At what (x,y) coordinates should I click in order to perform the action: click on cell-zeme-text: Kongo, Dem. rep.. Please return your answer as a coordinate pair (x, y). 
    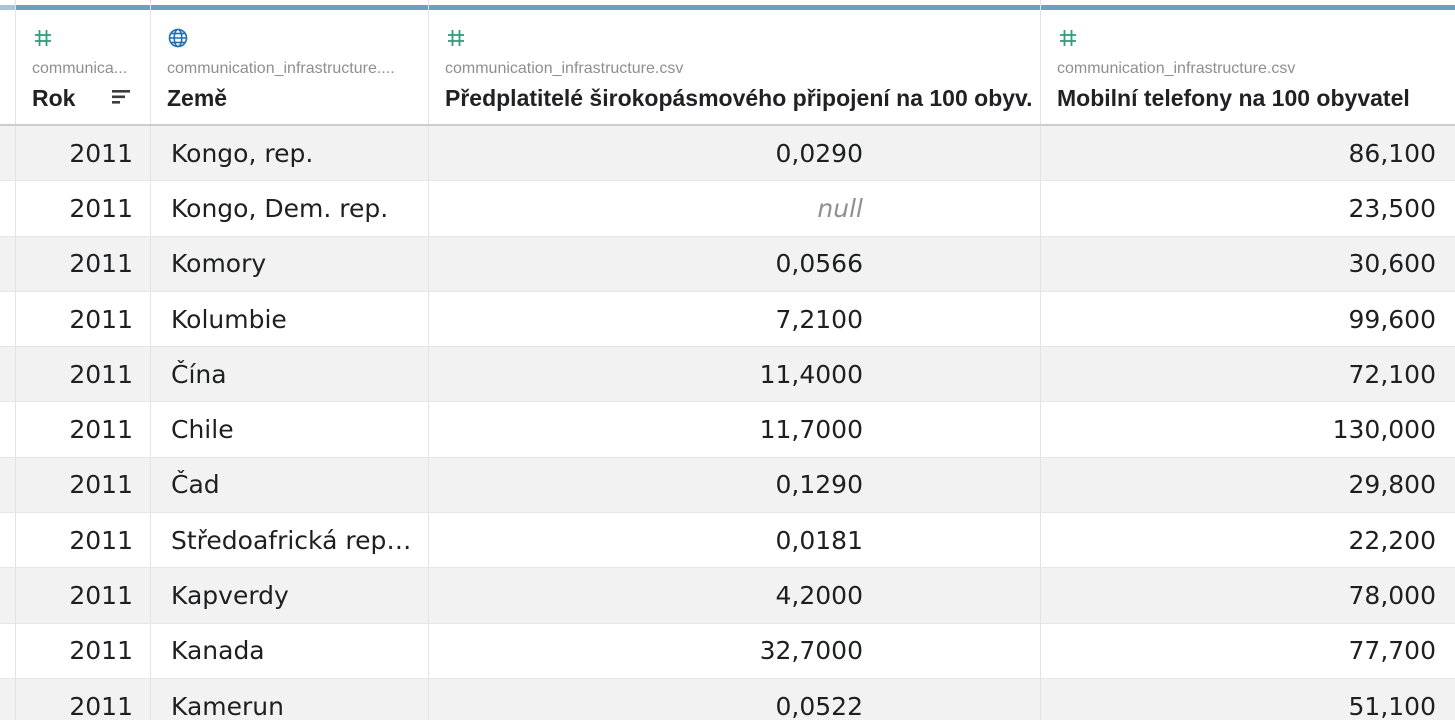
    Looking at the image, I should click on (280, 208).